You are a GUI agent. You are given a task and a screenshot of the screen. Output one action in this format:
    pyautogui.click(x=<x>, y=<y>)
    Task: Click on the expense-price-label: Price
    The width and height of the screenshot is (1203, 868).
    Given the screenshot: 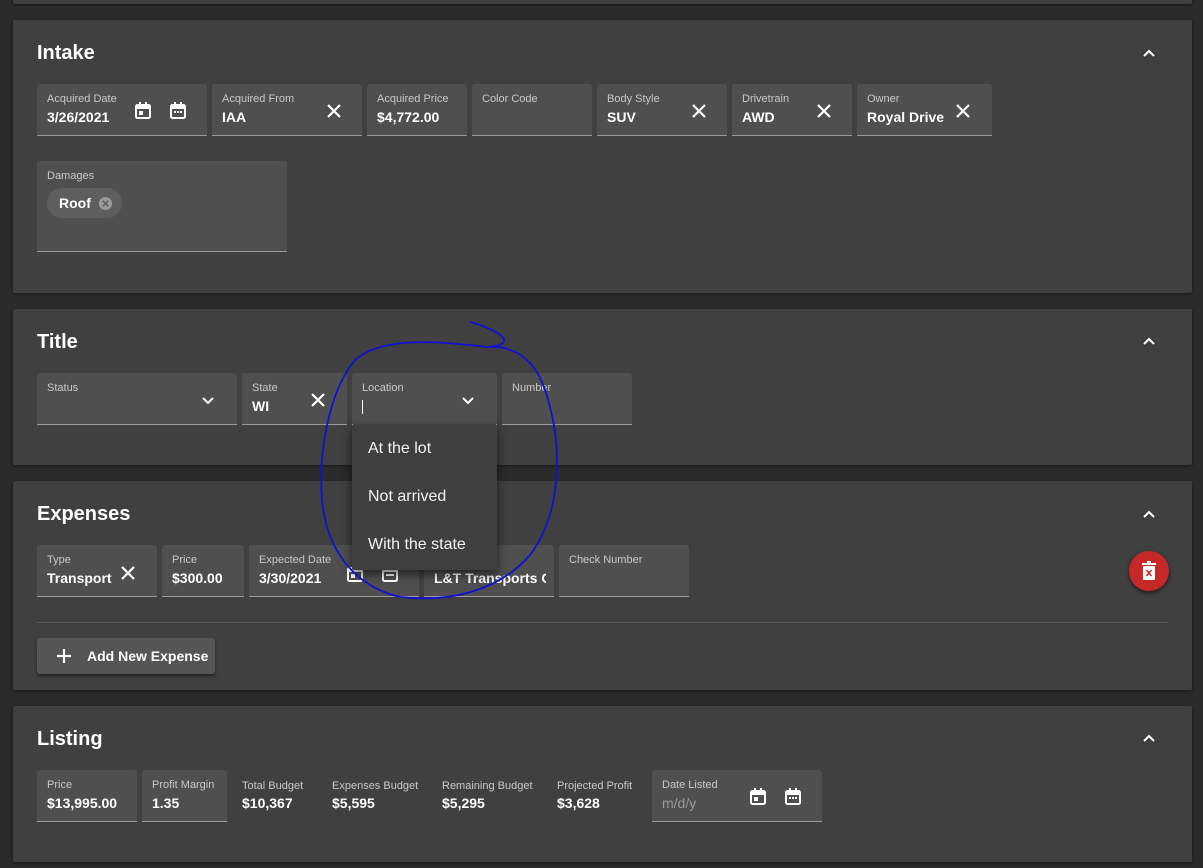 What is the action you would take?
    pyautogui.click(x=185, y=560)
    